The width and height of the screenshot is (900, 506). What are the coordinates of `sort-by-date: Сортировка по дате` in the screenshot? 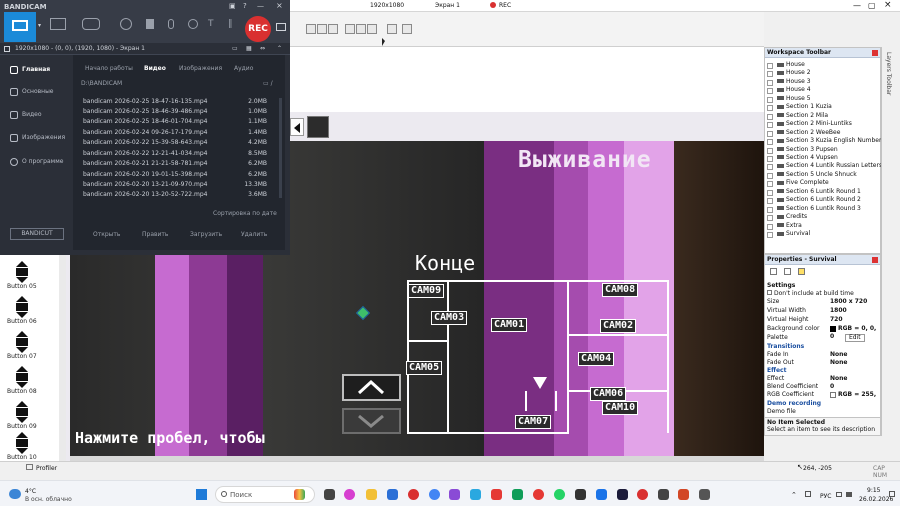 It's located at (245, 213).